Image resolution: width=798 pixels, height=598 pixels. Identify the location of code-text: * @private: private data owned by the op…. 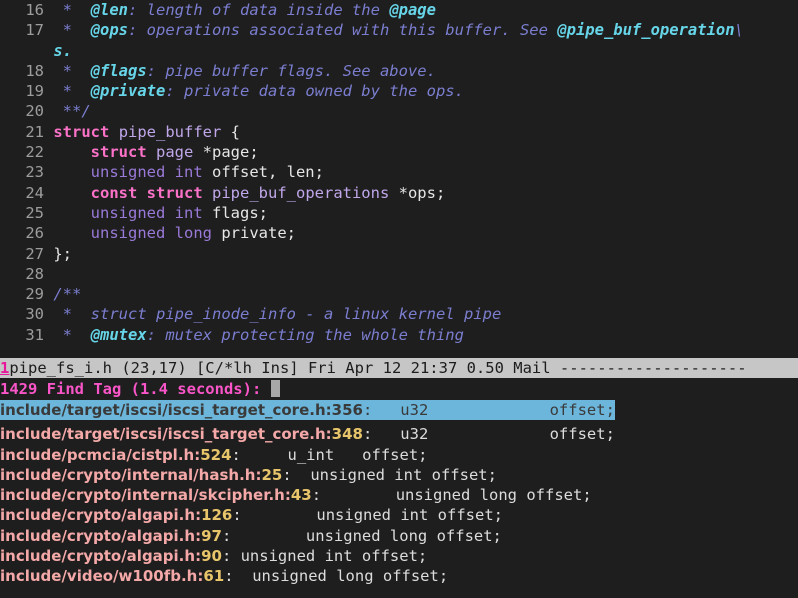
(254, 91).